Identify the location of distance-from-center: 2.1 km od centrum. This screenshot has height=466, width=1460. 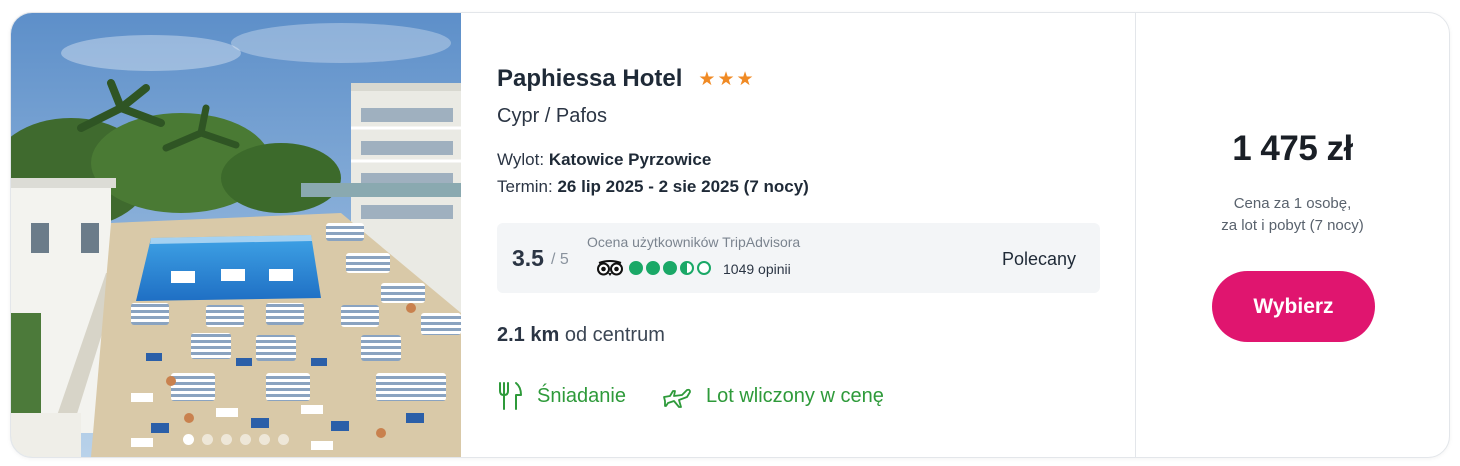
(581, 335).